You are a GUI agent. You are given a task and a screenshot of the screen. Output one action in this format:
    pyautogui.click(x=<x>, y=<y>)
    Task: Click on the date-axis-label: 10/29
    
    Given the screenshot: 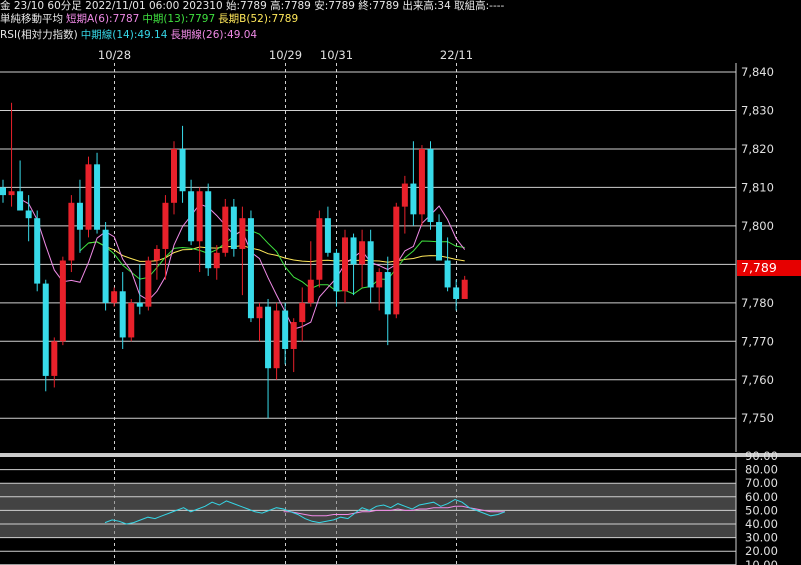 What is the action you would take?
    pyautogui.click(x=285, y=55)
    